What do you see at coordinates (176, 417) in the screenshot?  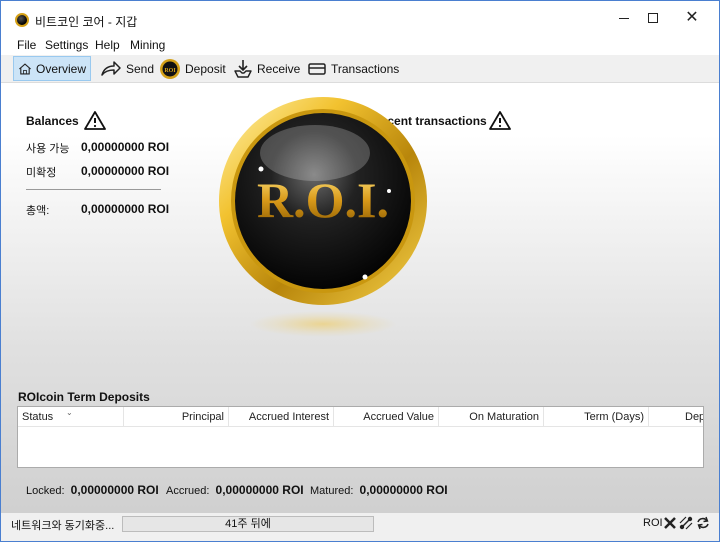 I see `column-header-principal: Principal` at bounding box center [176, 417].